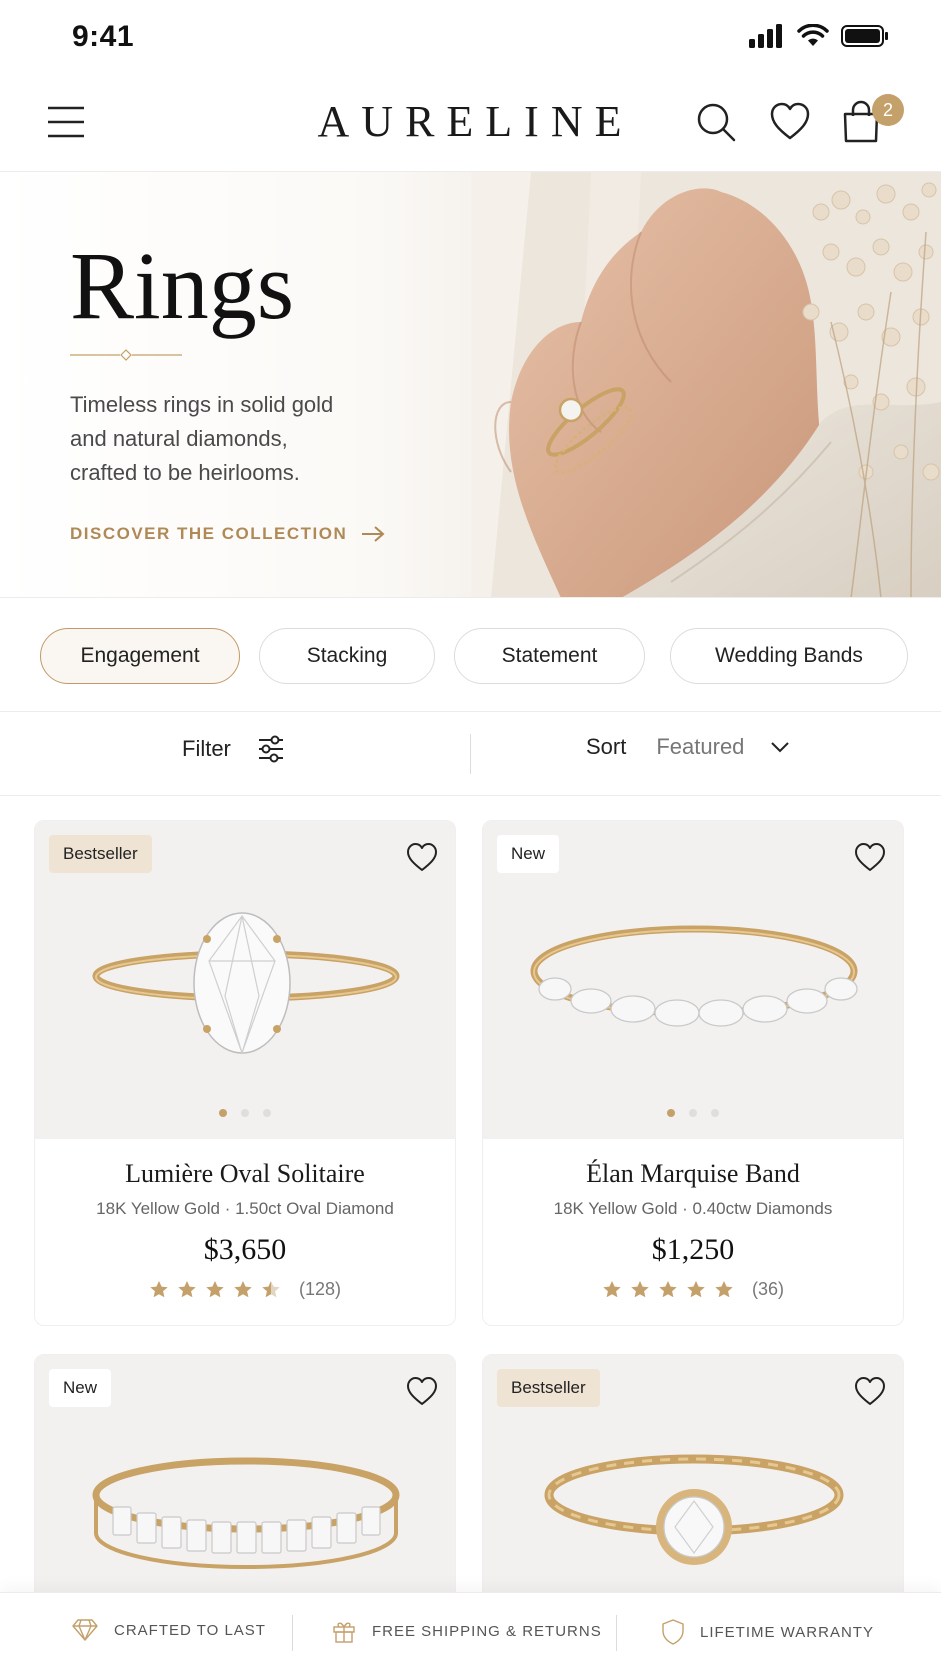 This screenshot has width=941, height=1672. I want to click on chevron-down-icon, so click(780, 747).